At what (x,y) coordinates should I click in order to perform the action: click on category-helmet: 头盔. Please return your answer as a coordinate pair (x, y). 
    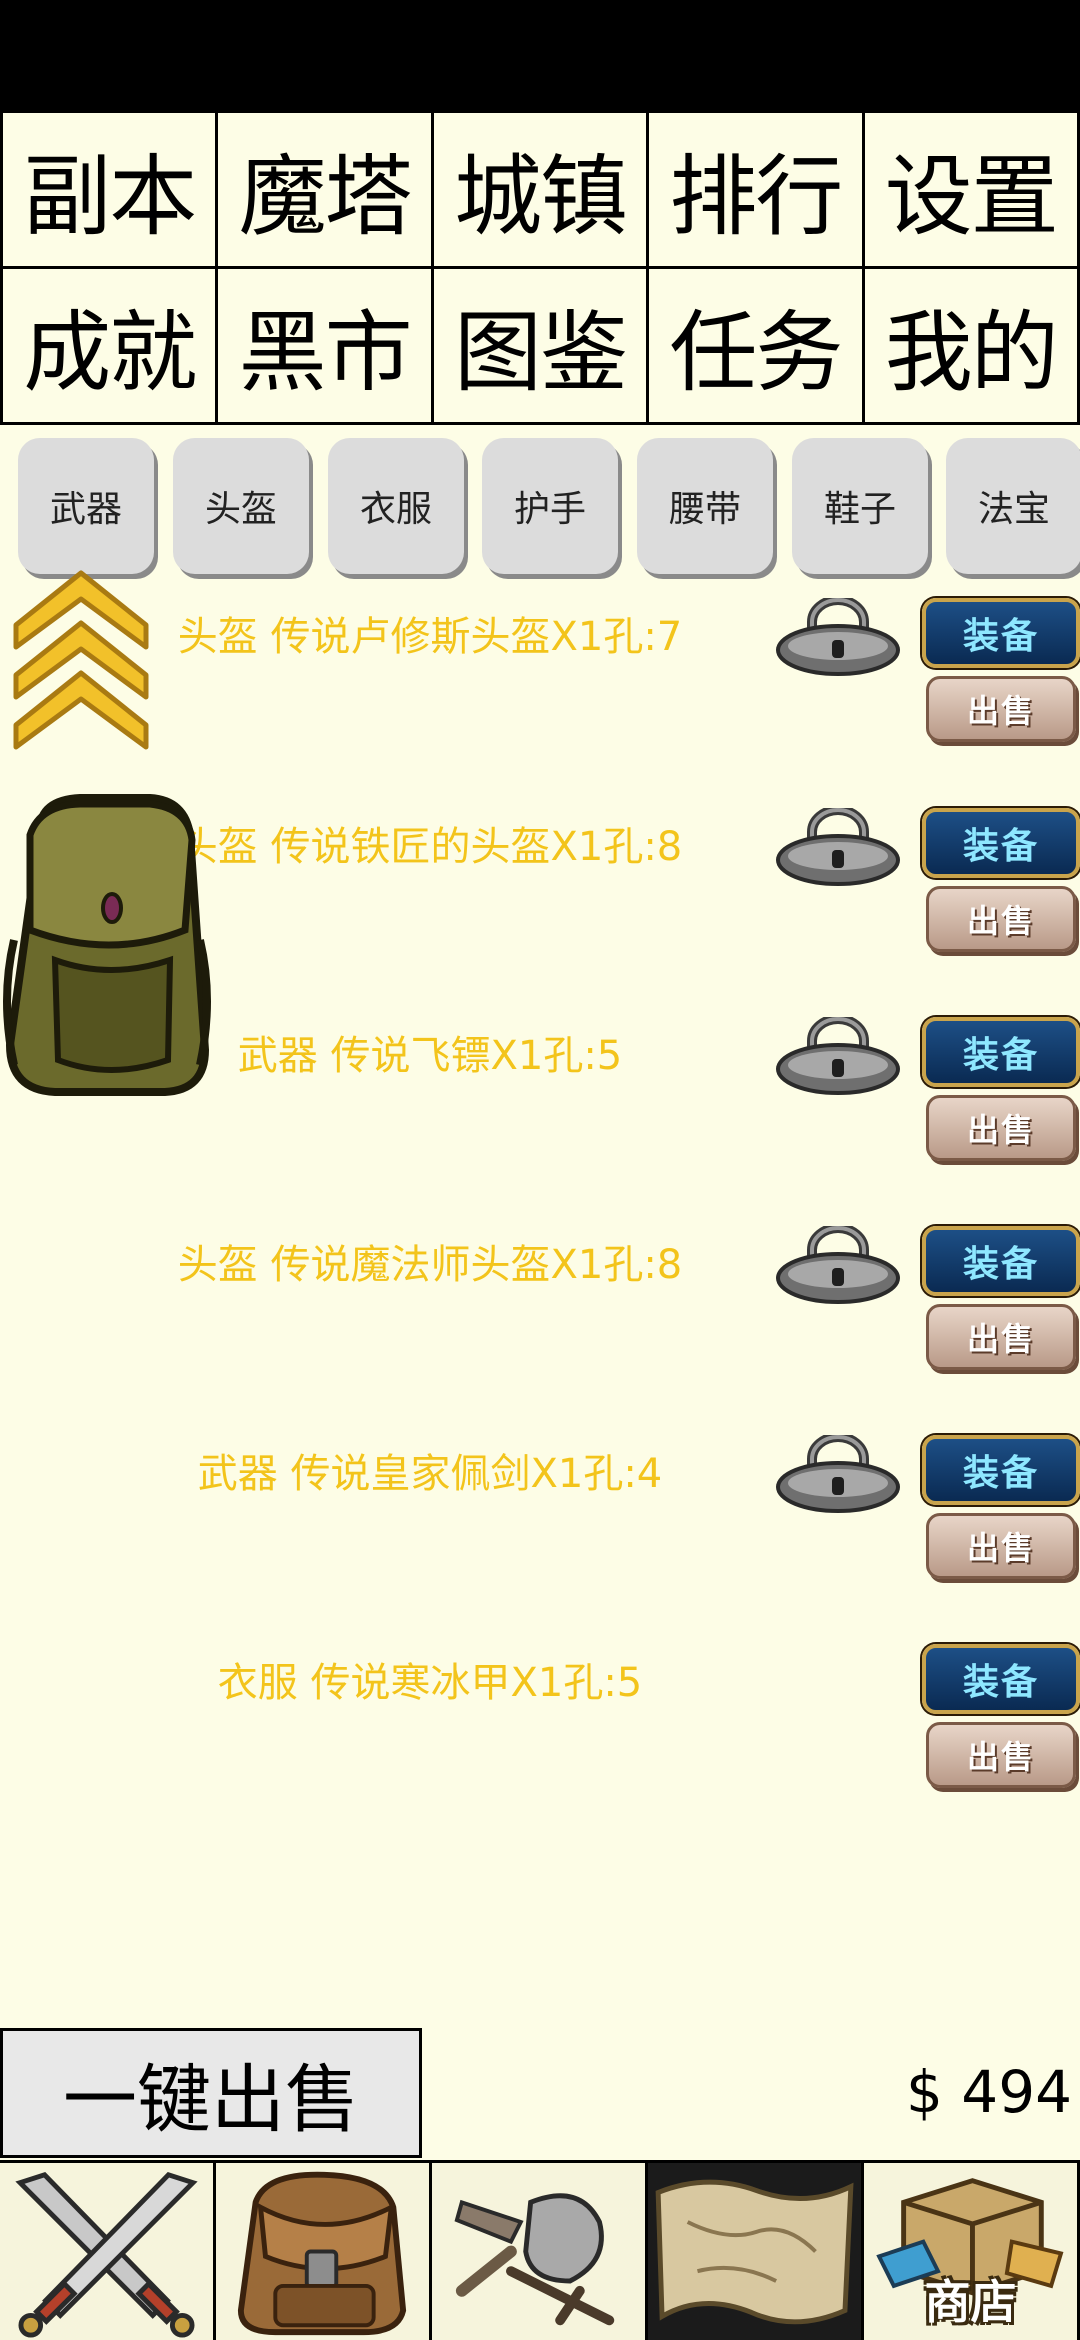
    Looking at the image, I should click on (241, 506).